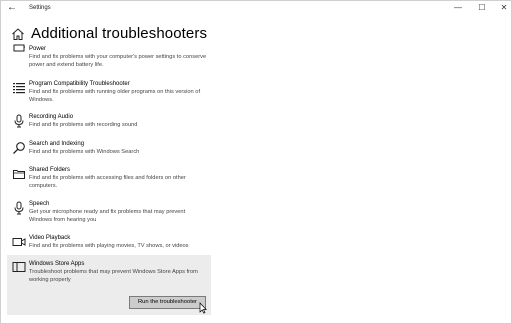 The image size is (512, 324). What do you see at coordinates (19, 267) in the screenshot?
I see `store-apps-icon` at bounding box center [19, 267].